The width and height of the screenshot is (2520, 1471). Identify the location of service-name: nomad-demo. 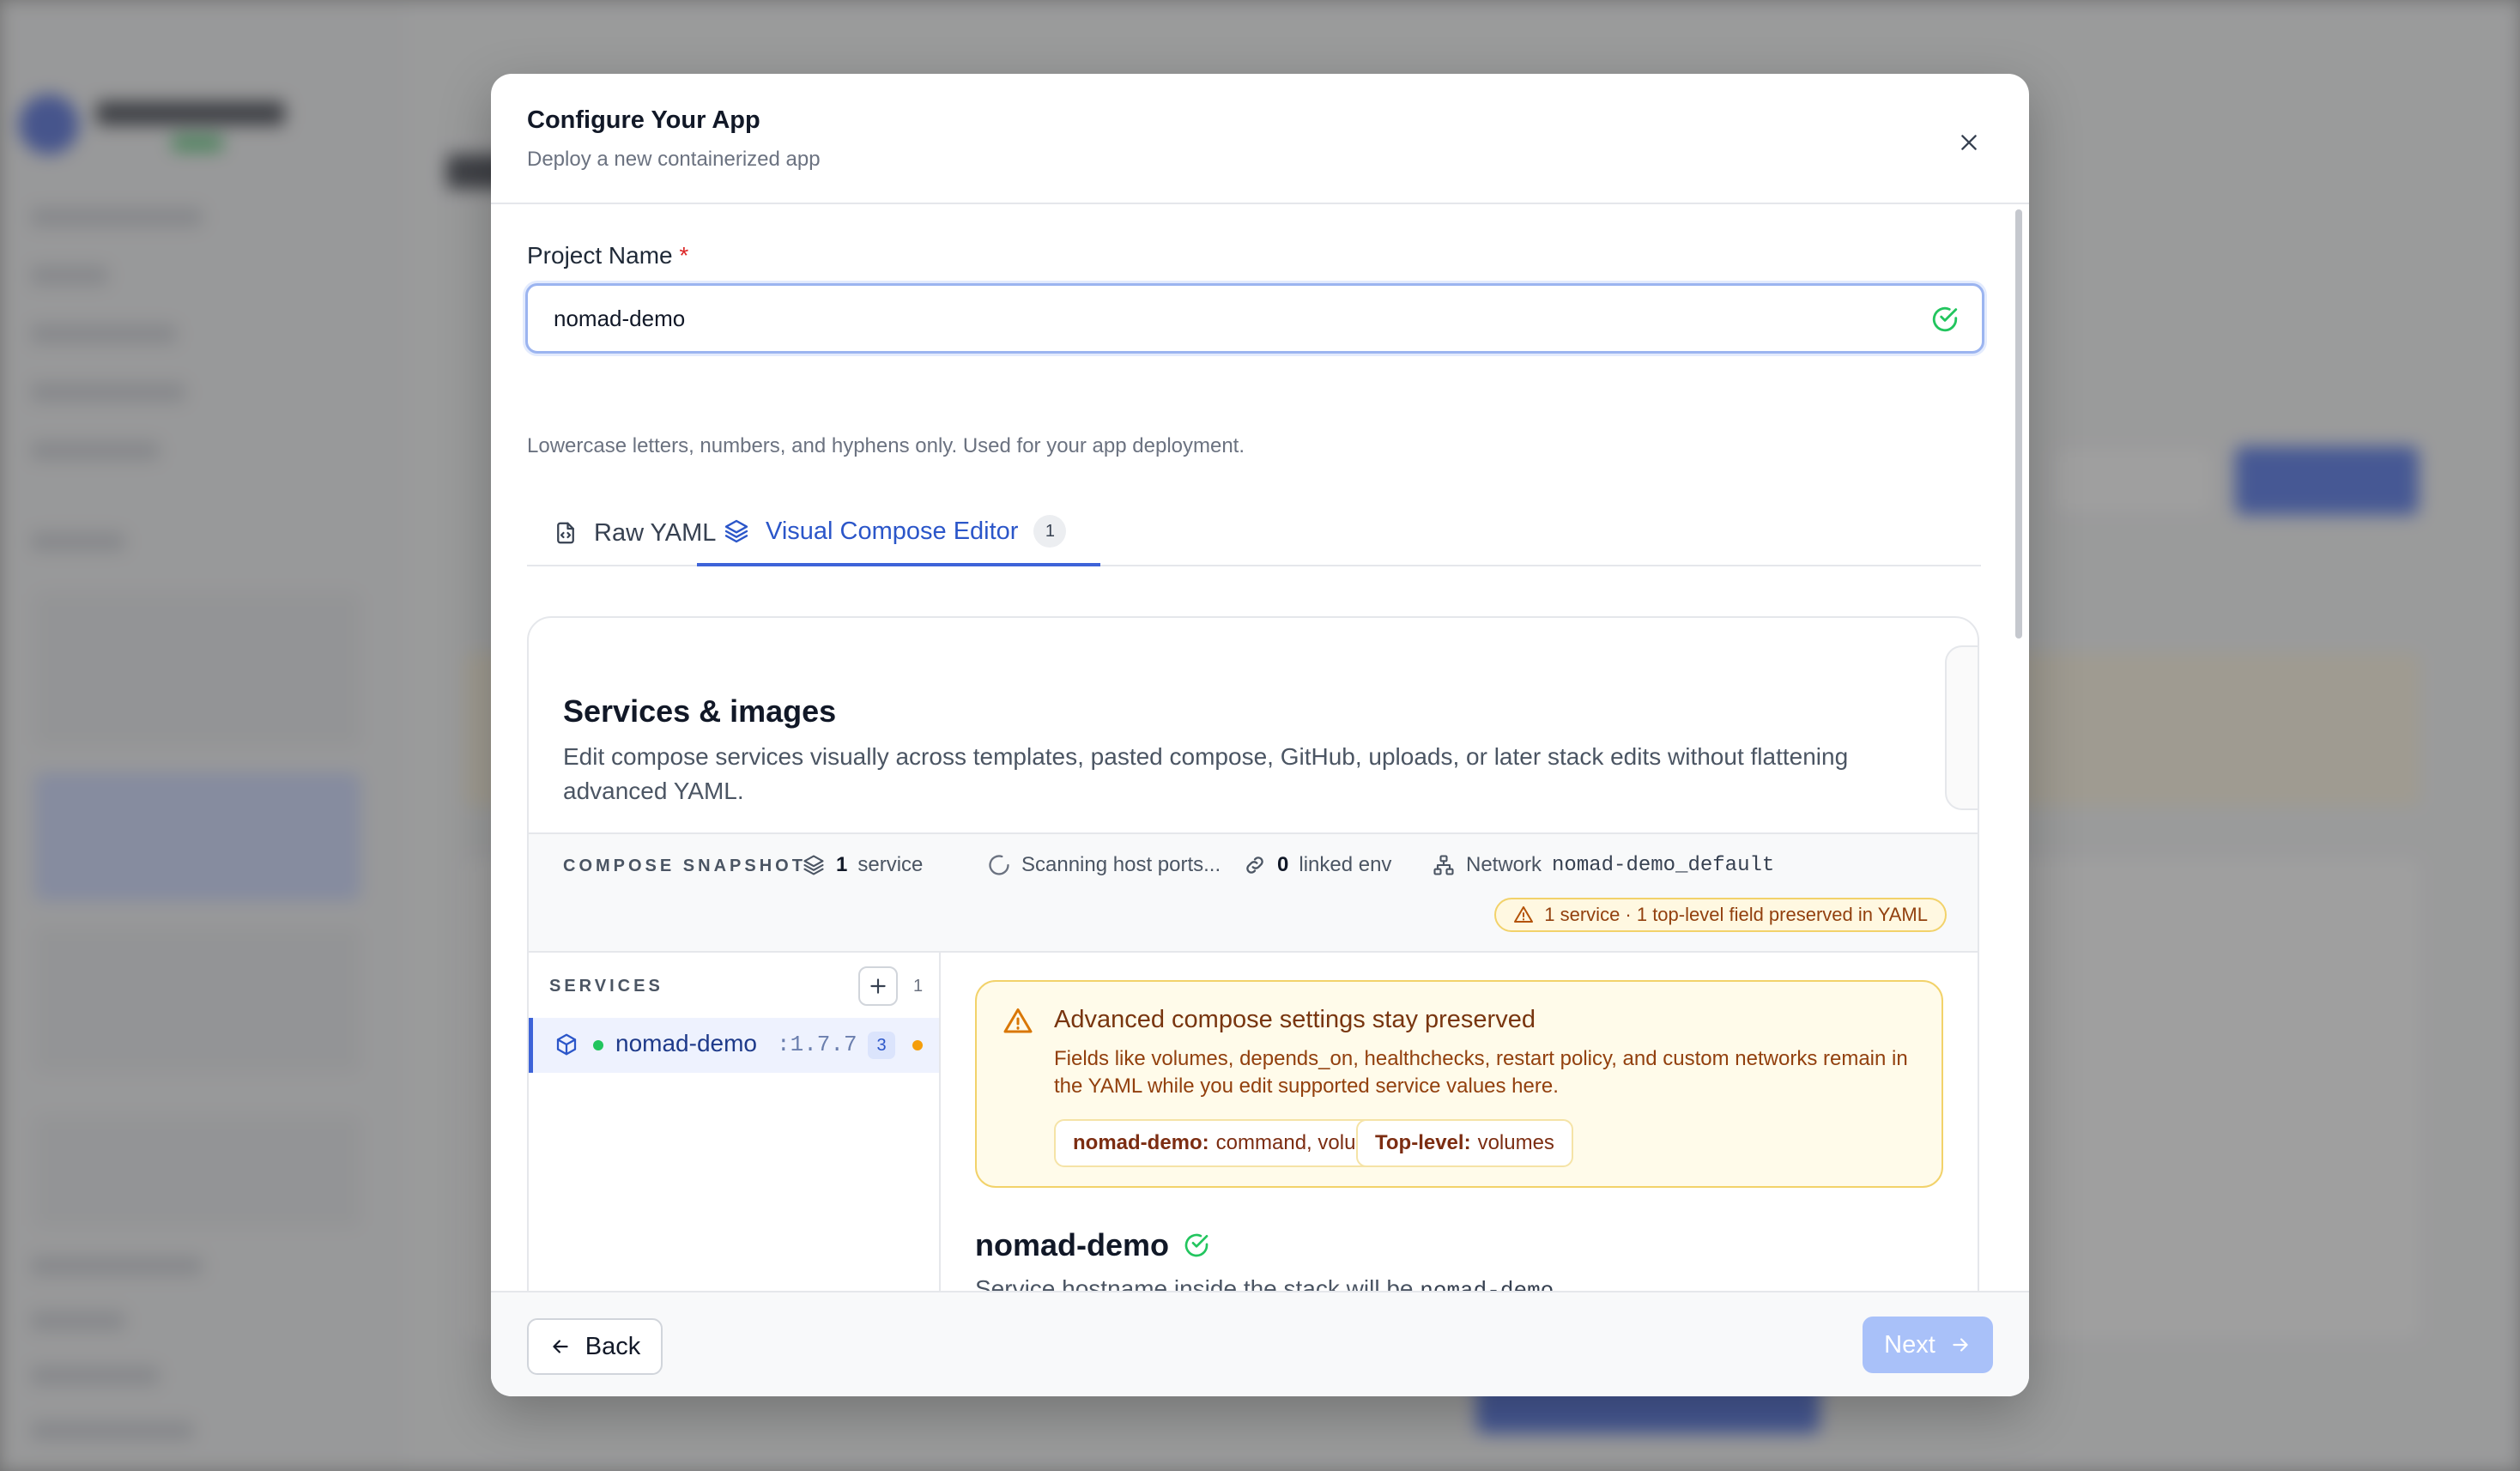
(686, 1043).